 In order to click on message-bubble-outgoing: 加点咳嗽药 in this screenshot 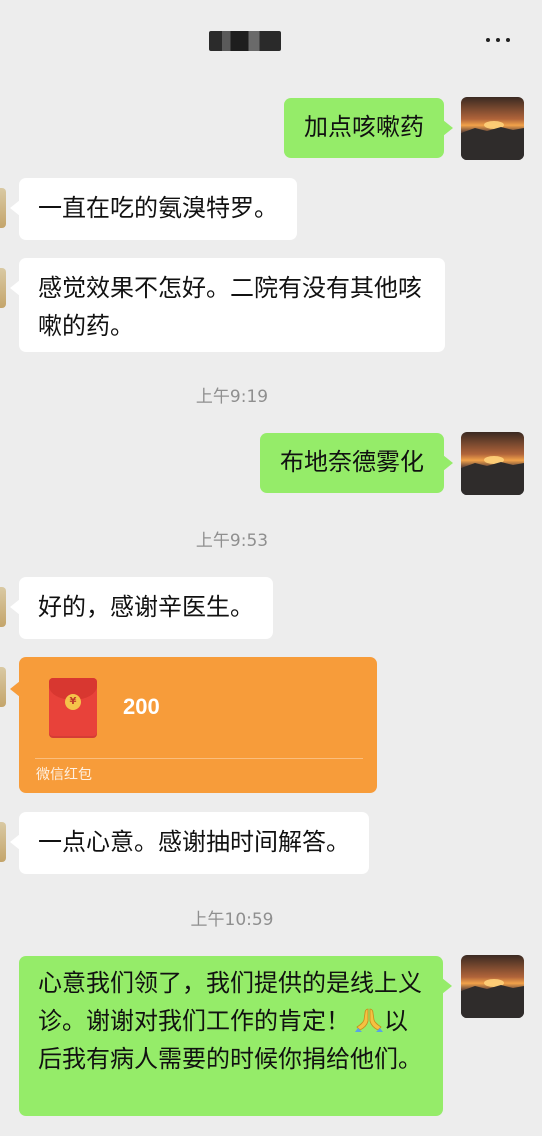, I will do `click(368, 128)`.